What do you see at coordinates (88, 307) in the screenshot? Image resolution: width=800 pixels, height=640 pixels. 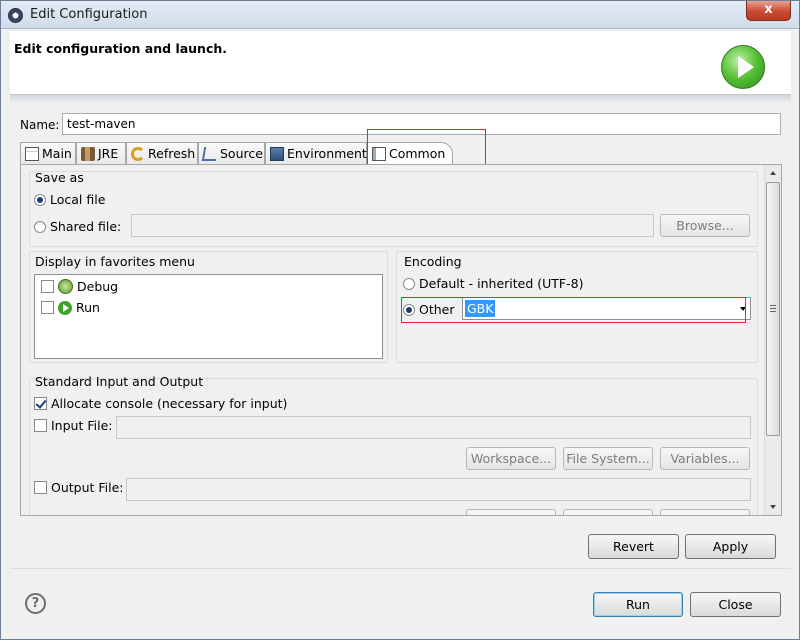 I see `run-label: Run` at bounding box center [88, 307].